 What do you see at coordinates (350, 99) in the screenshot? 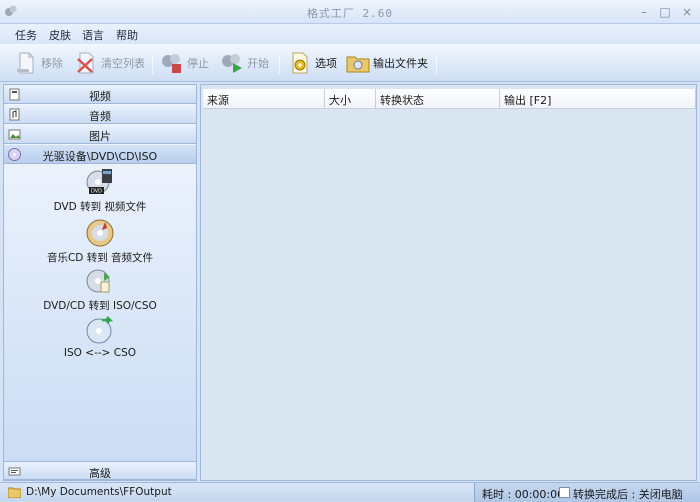
I see `column-size: 大小` at bounding box center [350, 99].